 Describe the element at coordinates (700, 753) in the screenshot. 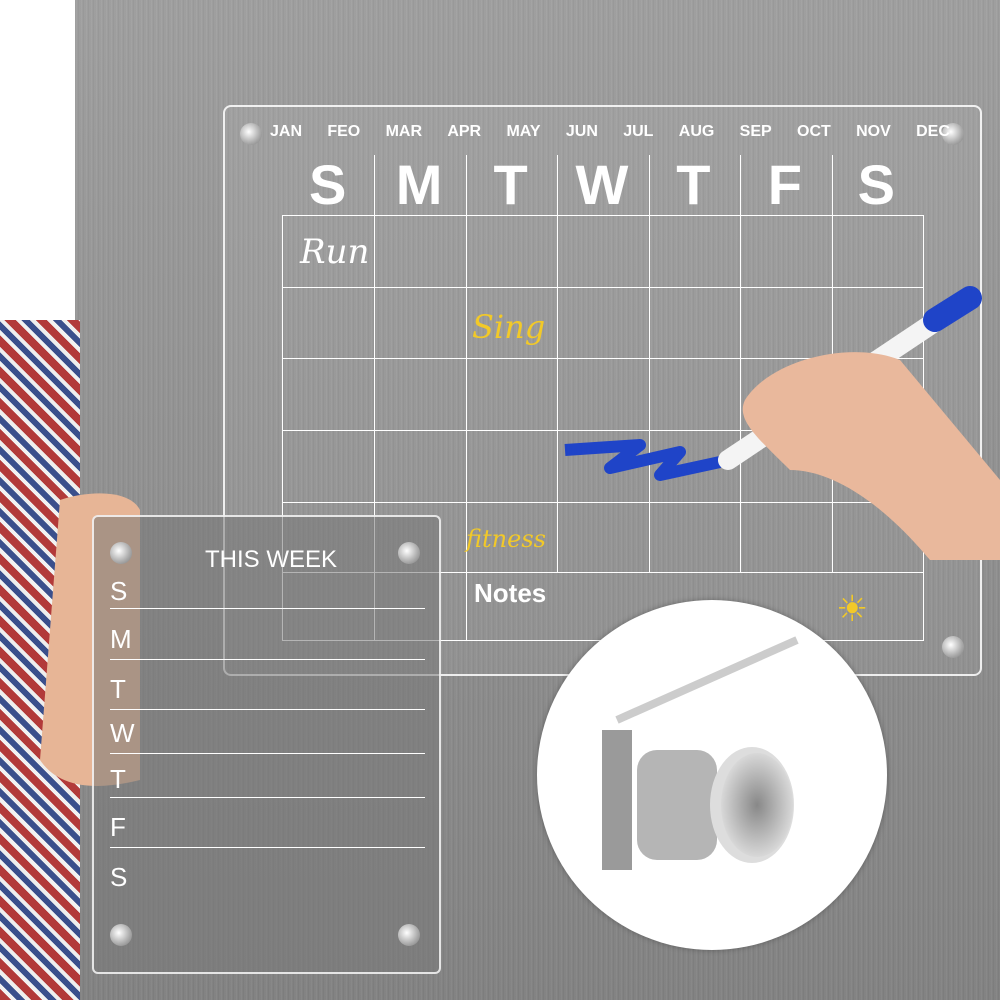

I see `magnet-mount` at that location.